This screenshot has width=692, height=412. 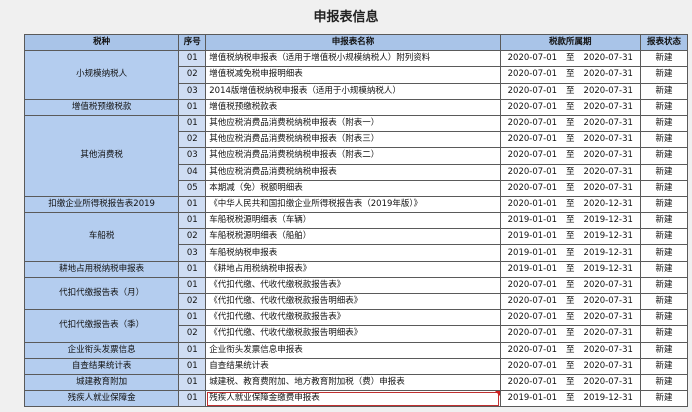 I want to click on tax-period-cell: 2019-01-01 至 2019-12-31, so click(x=570, y=399).